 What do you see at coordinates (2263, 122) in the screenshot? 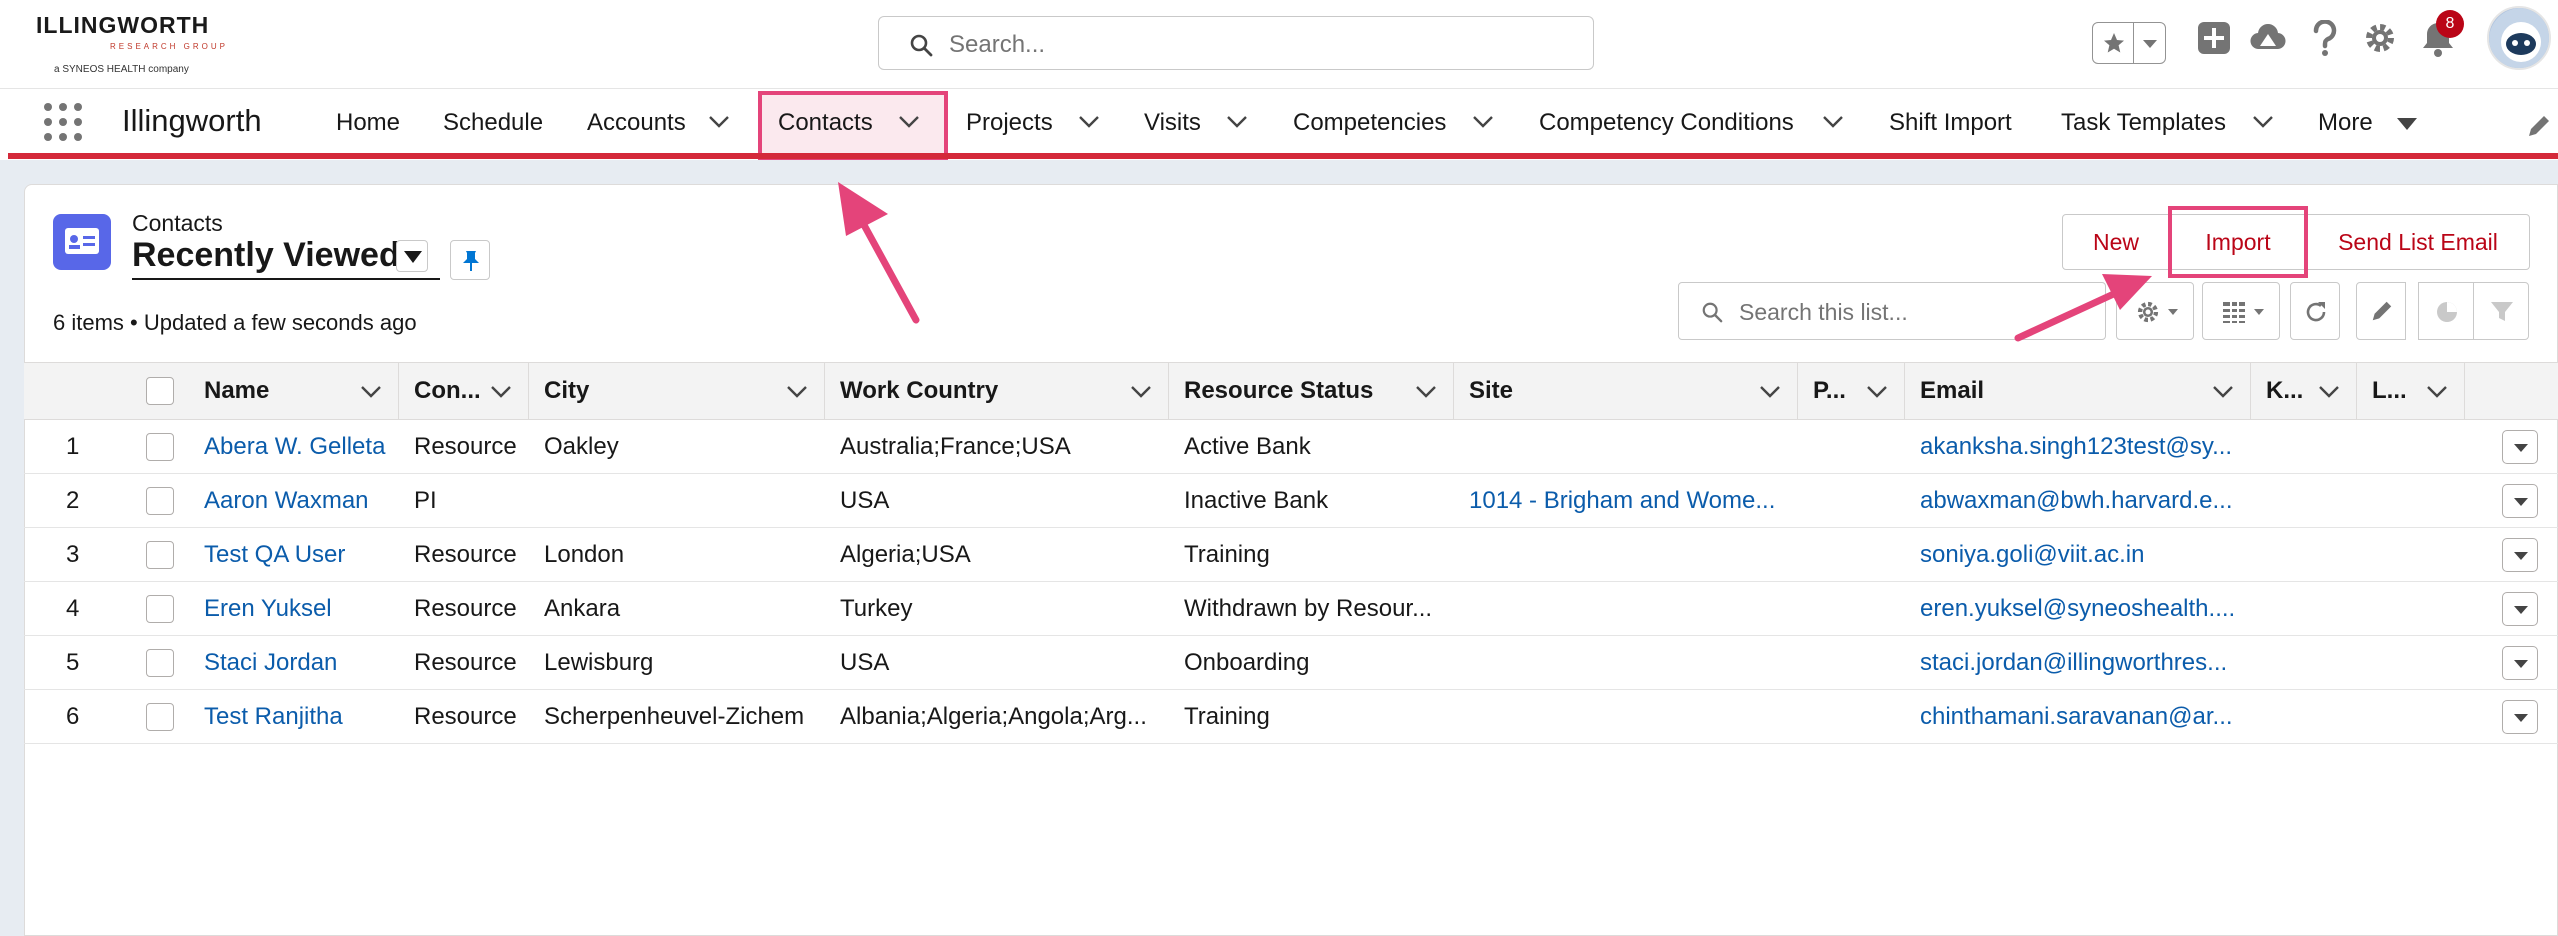
I see `task-templates-menu-chevron-icon` at bounding box center [2263, 122].